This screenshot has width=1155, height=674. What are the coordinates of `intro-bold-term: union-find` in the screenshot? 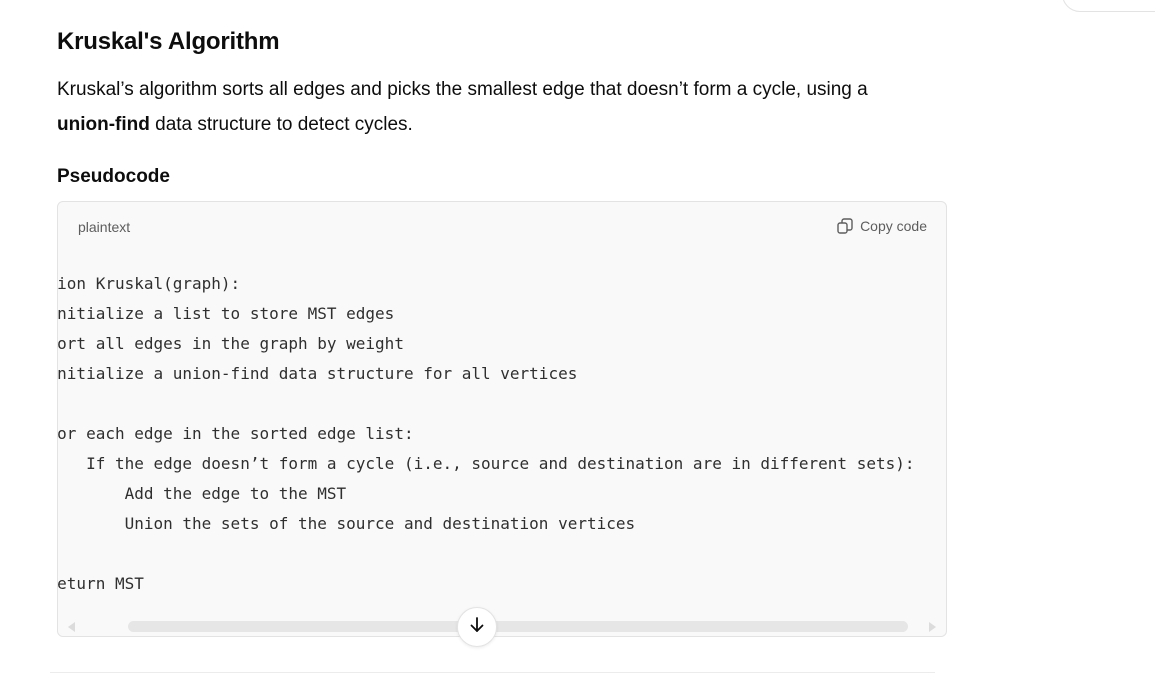 It's located at (103, 124).